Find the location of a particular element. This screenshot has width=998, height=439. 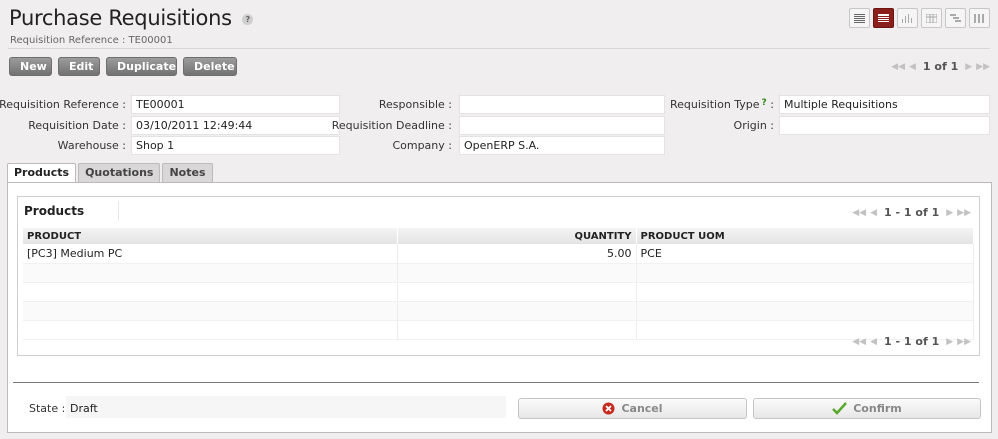

next-record-icon: ▶ is located at coordinates (968, 67).